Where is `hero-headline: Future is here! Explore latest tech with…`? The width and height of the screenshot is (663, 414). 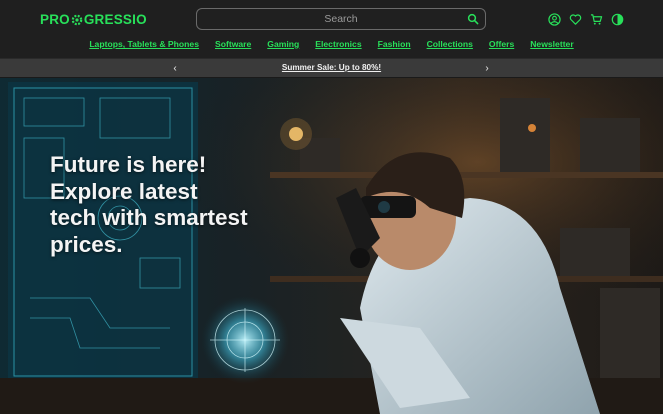 hero-headline: Future is here! Explore latest tech with… is located at coordinates (149, 204).